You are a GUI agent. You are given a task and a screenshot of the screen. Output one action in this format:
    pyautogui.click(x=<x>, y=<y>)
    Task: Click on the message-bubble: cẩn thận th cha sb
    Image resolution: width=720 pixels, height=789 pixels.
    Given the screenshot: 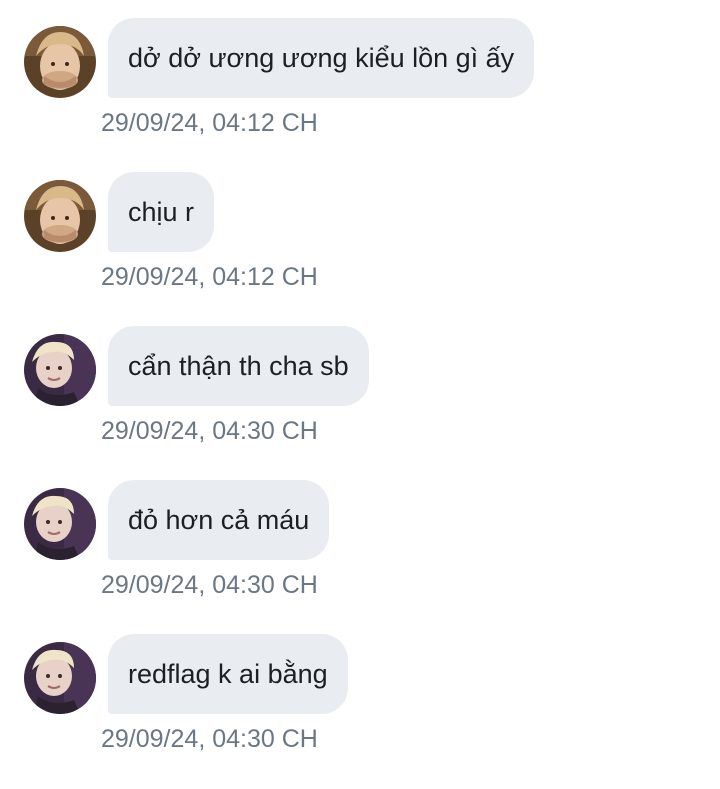 What is the action you would take?
    pyautogui.click(x=238, y=366)
    